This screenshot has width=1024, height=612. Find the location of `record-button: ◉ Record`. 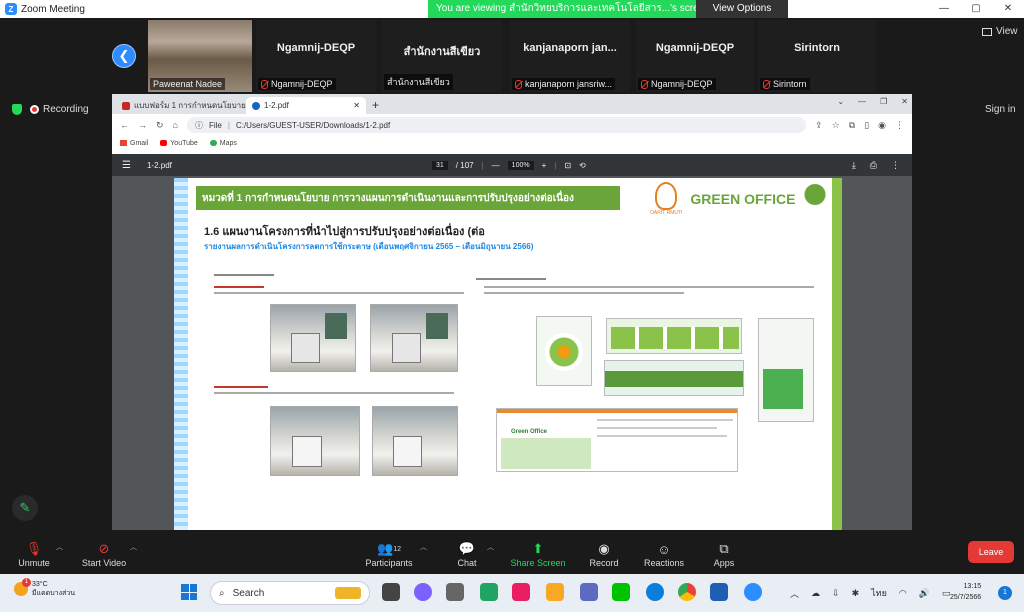

record-button: ◉ Record is located at coordinates (604, 554).